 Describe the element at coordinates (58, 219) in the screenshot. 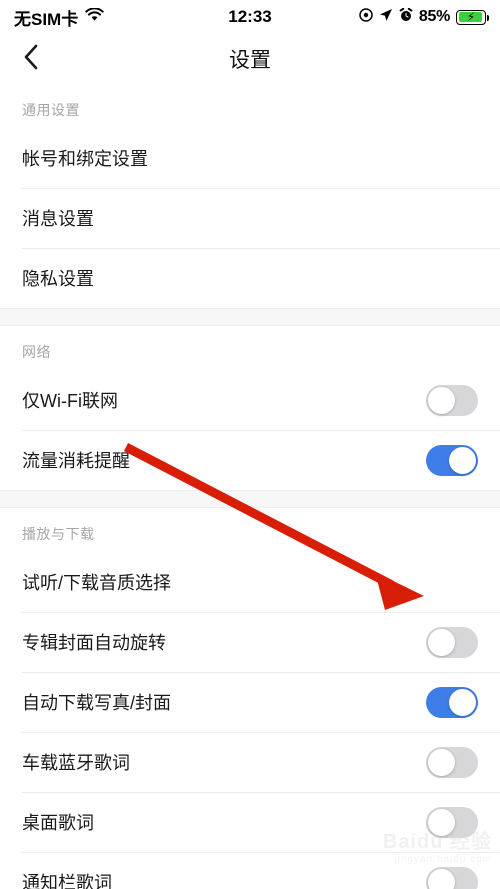

I see `row-label: 消息设置` at that location.